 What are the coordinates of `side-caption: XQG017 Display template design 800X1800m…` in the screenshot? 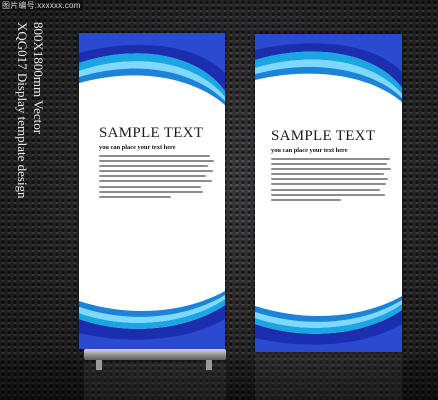 It's located at (32, 172).